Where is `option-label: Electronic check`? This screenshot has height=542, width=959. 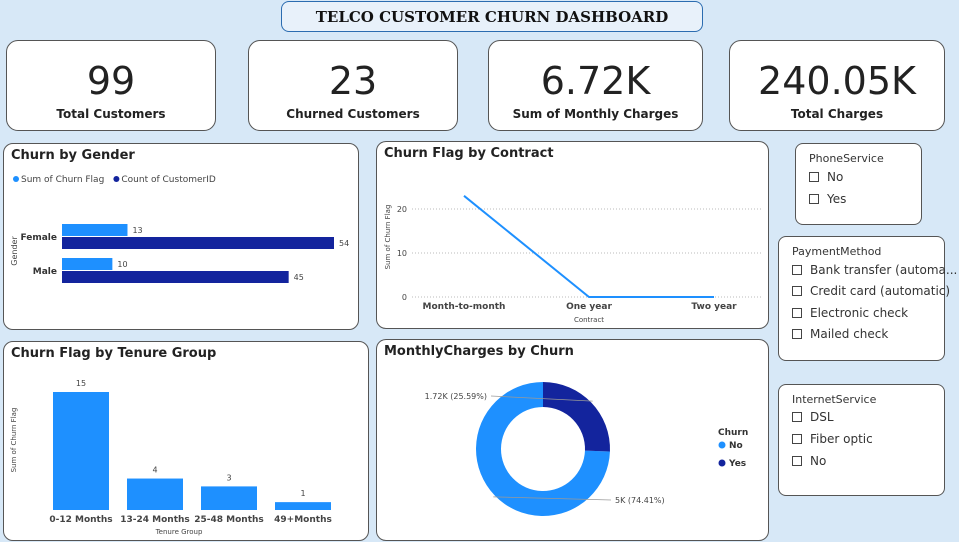
option-label: Electronic check is located at coordinates (859, 313).